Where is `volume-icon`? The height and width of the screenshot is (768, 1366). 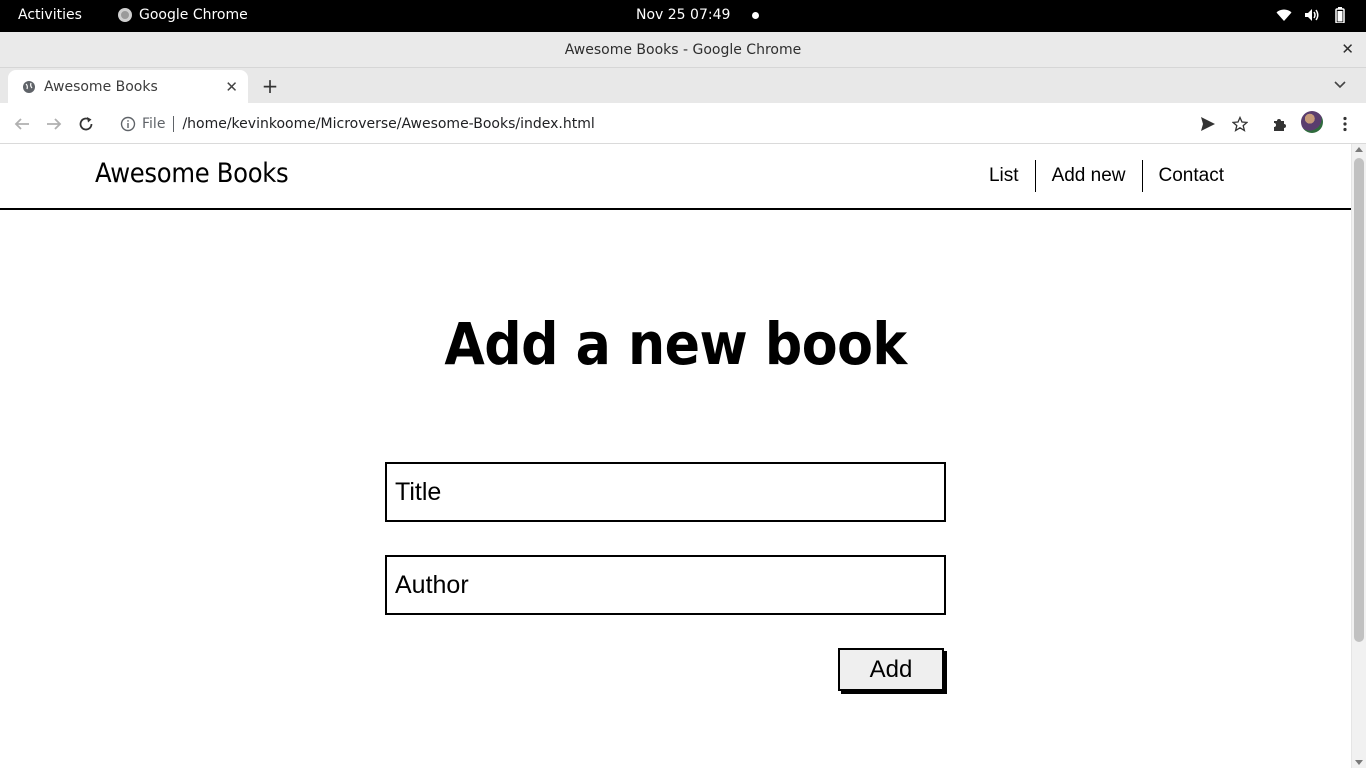 volume-icon is located at coordinates (1312, 15).